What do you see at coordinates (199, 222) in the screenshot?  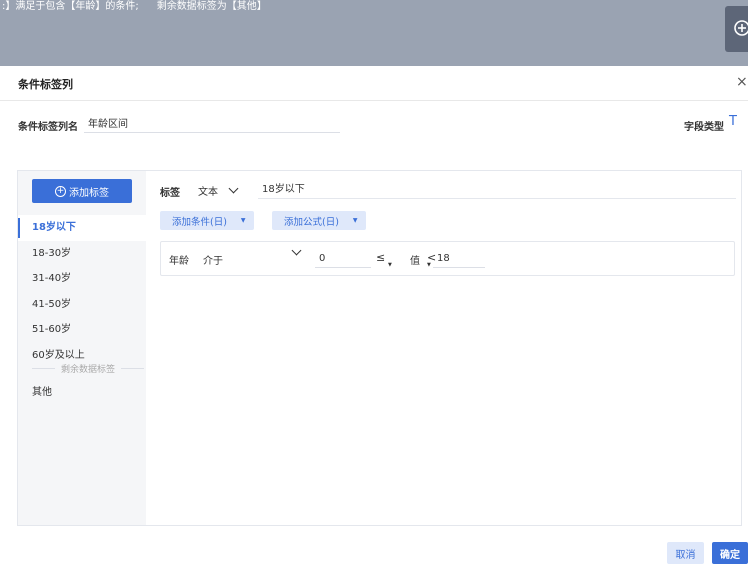 I see `add-condition-label: 添加条件(日)` at bounding box center [199, 222].